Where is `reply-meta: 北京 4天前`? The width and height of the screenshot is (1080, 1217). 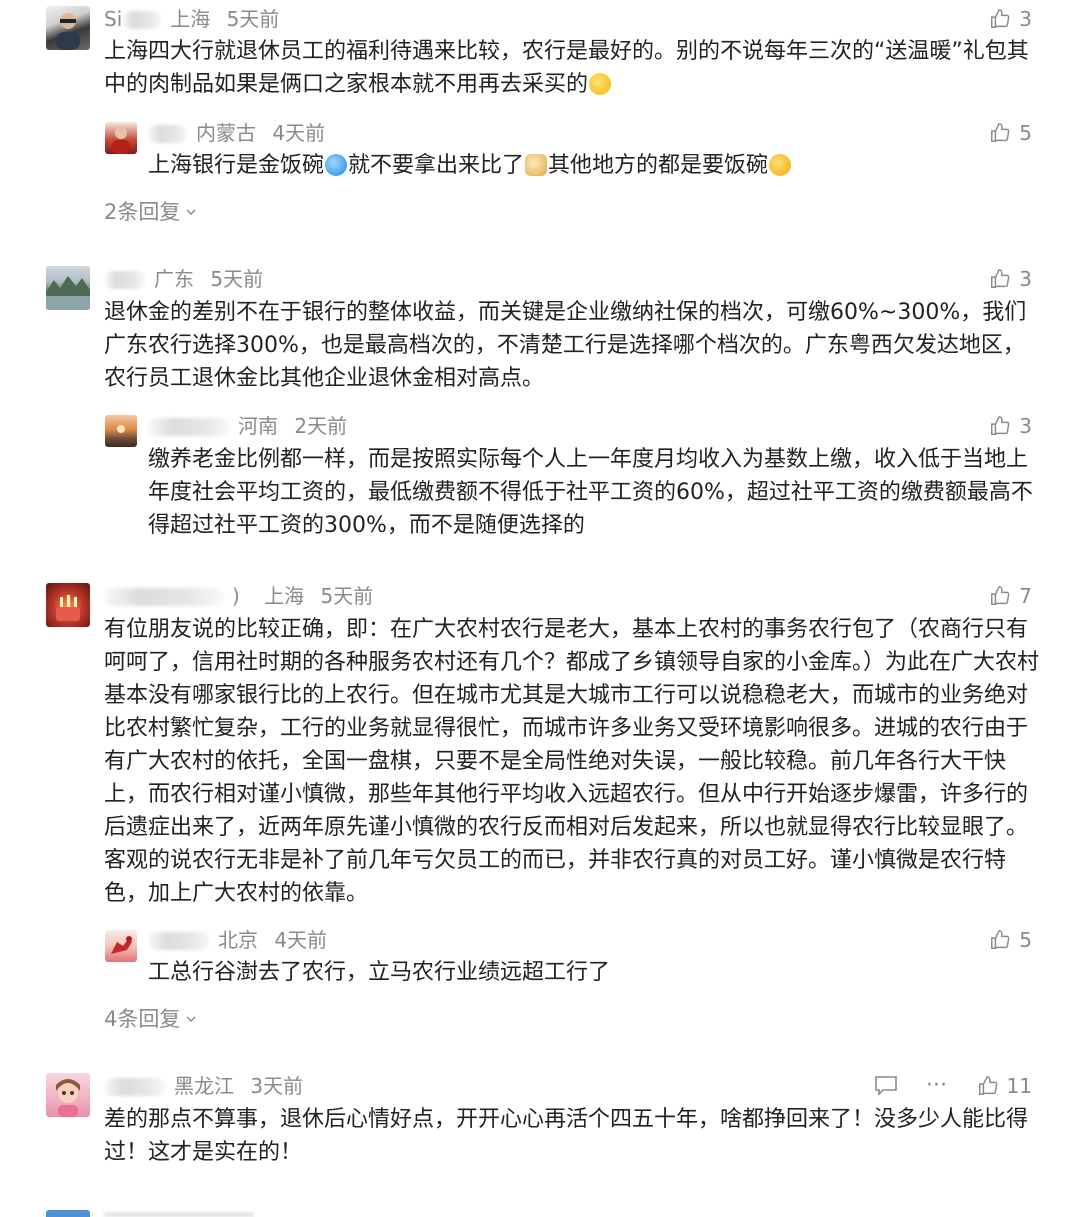 reply-meta: 北京 4天前 is located at coordinates (237, 940).